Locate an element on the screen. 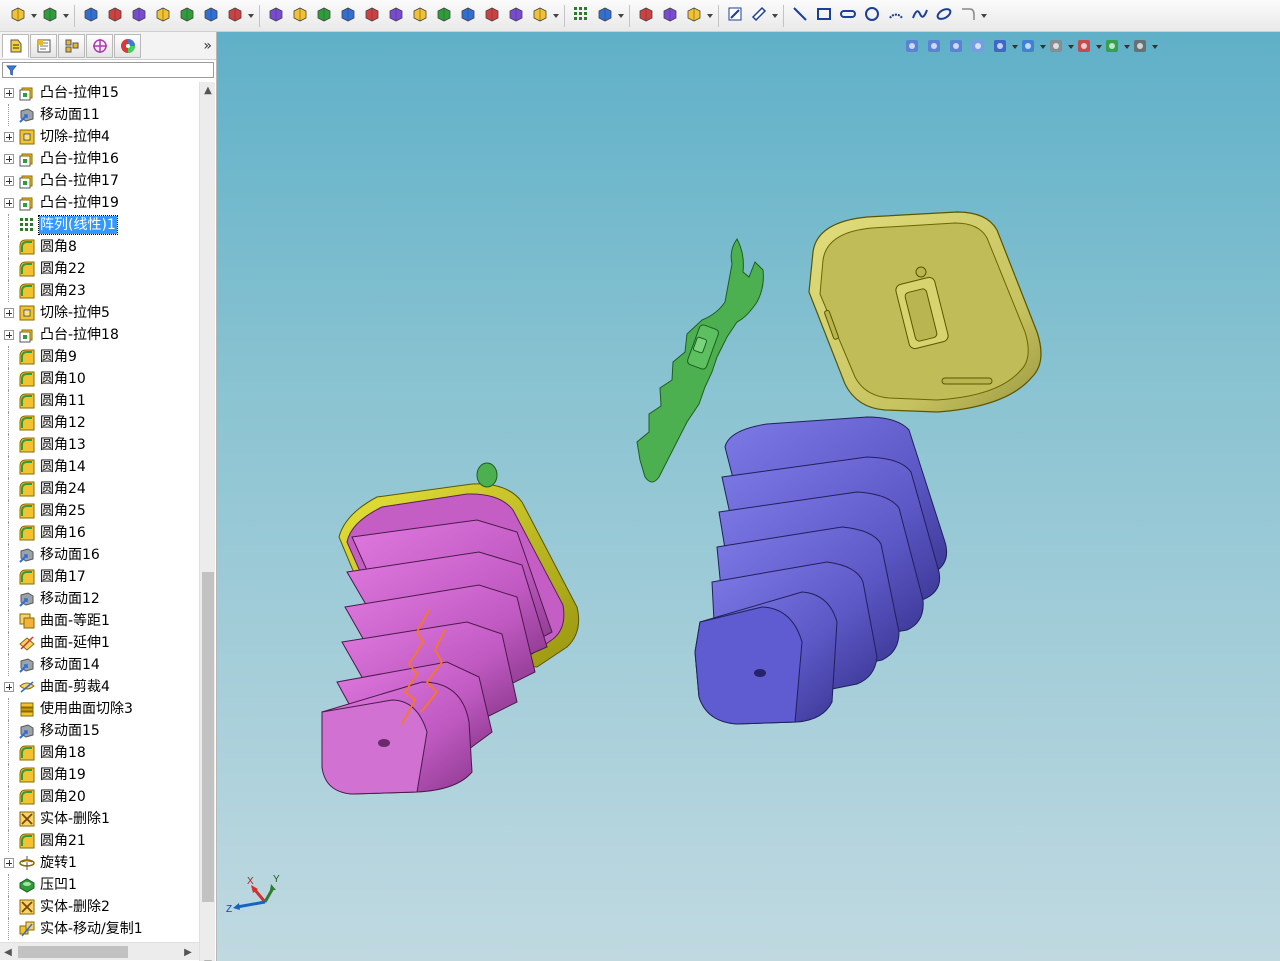 Image resolution: width=1280 pixels, height=961 pixels. sweep-button is located at coordinates (163, 16).